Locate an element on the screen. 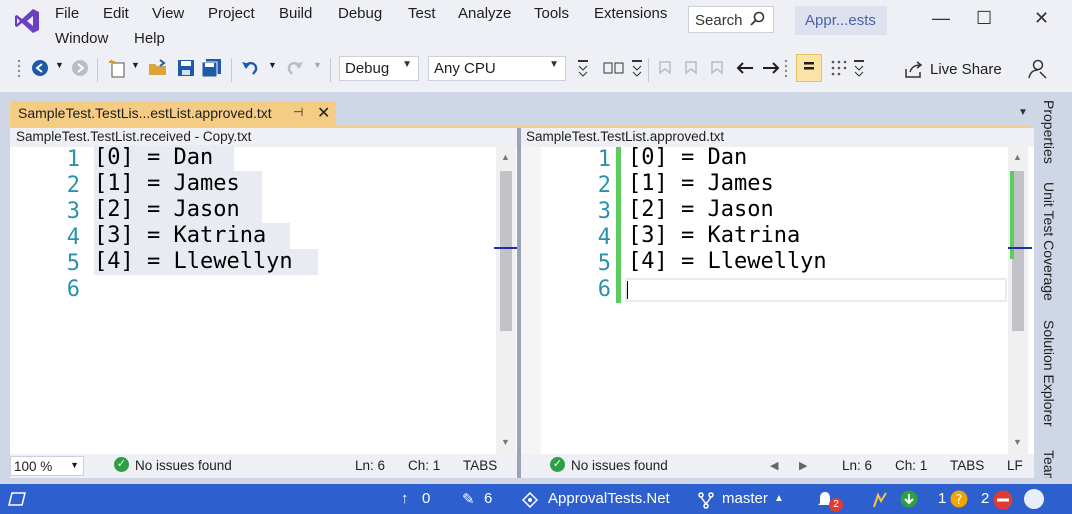  output-window-icon is located at coordinates (17, 499).